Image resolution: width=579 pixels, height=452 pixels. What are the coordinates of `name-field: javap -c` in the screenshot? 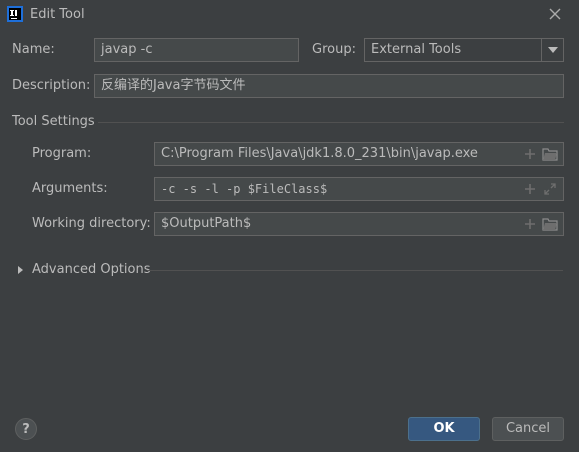 It's located at (196, 50).